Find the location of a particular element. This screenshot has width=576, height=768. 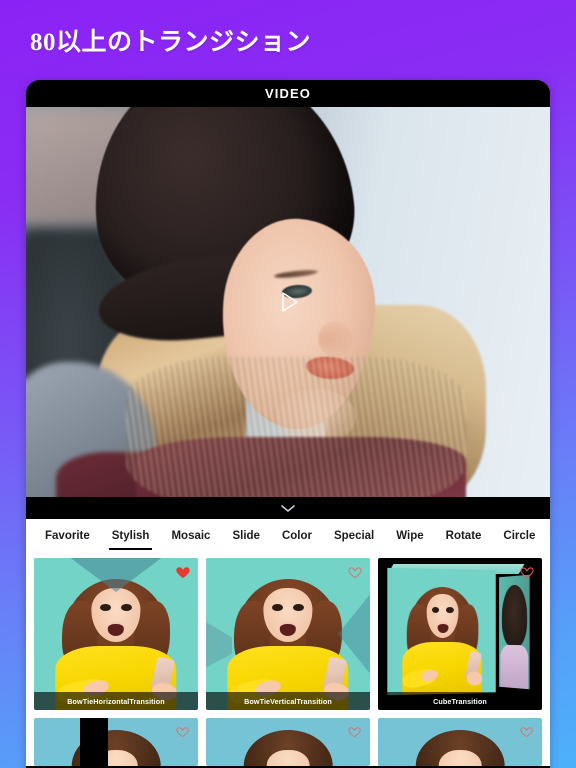

tab-label: Rotate is located at coordinates (463, 535).